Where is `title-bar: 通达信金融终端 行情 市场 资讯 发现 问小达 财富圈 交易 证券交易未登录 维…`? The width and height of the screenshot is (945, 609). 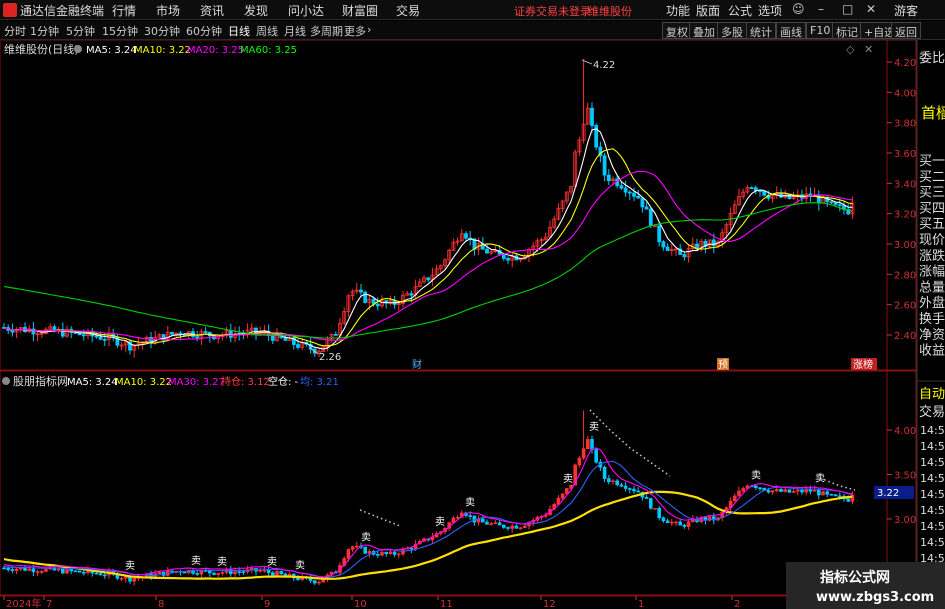 title-bar: 通达信金融终端 行情 市场 资讯 发现 问小达 财富圈 交易 证券交易未登录 维… is located at coordinates (472, 10).